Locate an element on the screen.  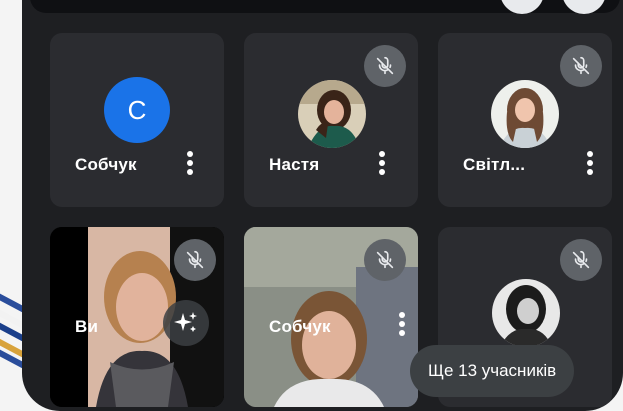
audio-output-button is located at coordinates (584, 7).